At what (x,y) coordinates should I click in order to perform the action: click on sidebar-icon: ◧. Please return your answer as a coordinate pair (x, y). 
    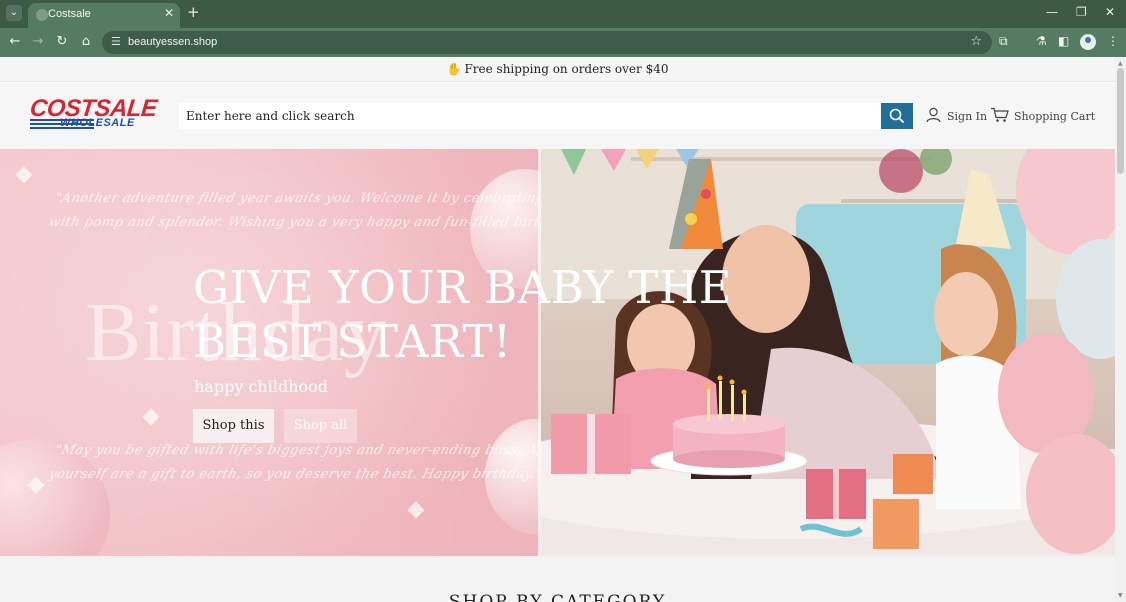
    Looking at the image, I should click on (1063, 41).